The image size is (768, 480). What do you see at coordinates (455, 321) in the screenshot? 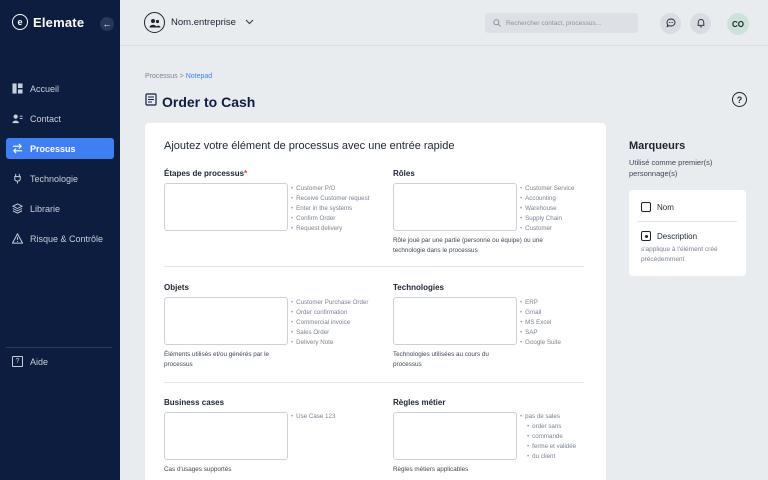
I see `technologies-input` at bounding box center [455, 321].